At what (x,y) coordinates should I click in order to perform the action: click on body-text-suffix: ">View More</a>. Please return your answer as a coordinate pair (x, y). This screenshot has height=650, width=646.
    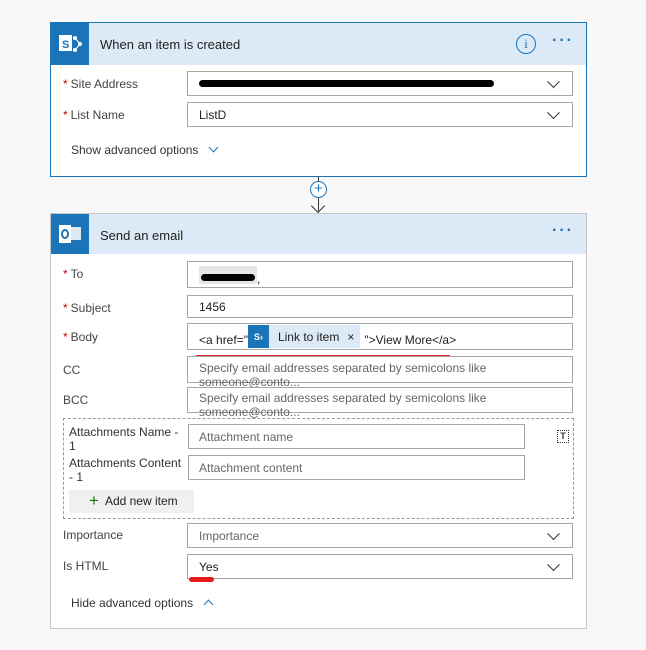
    Looking at the image, I should click on (410, 339).